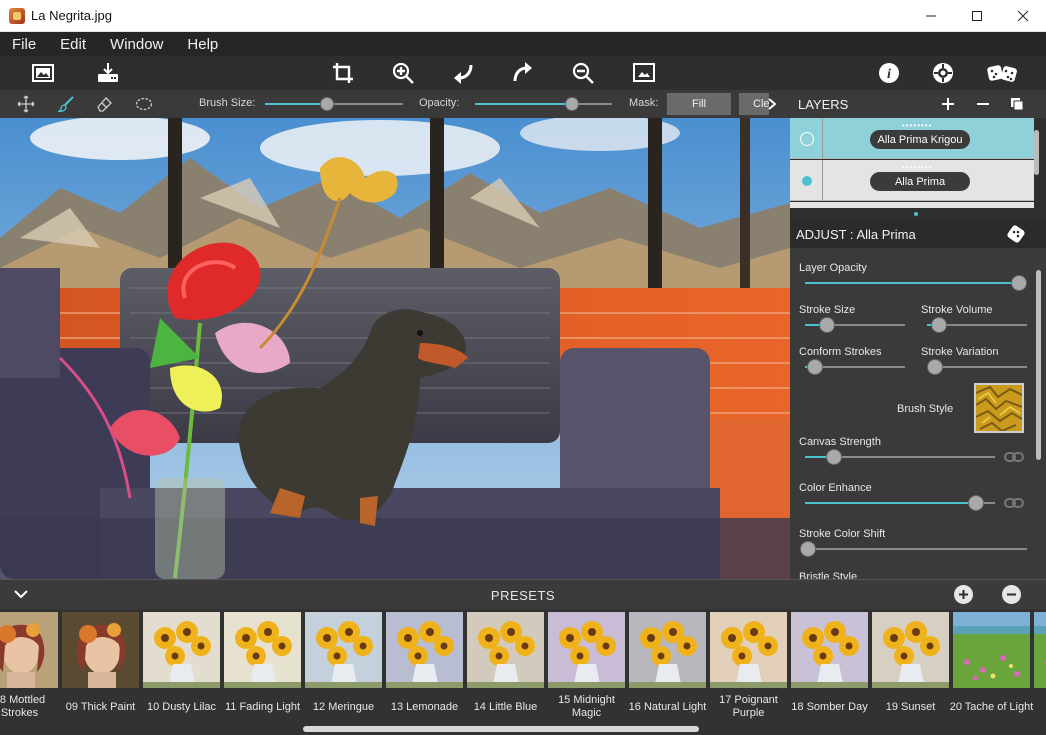  What do you see at coordinates (829, 671) in the screenshot?
I see `preset-item: 18 Somber Day` at bounding box center [829, 671].